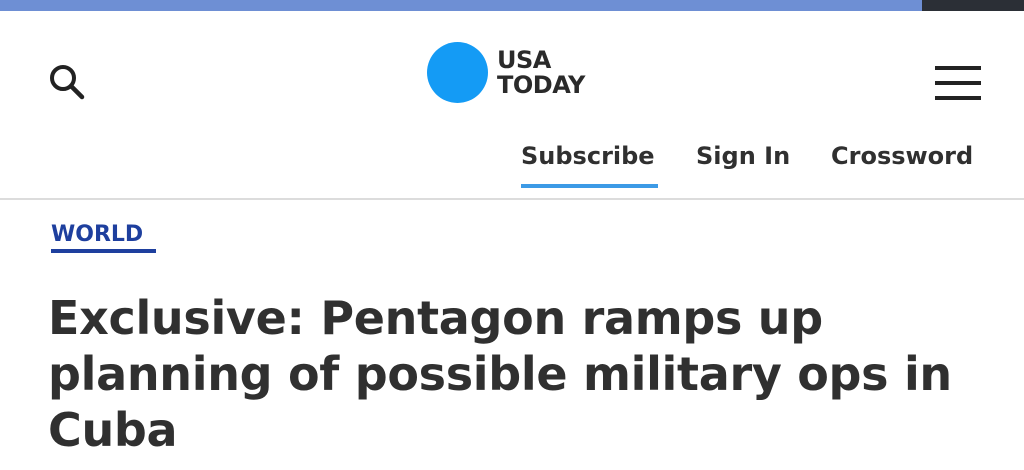 The height and width of the screenshot is (470, 1024). What do you see at coordinates (541, 84) in the screenshot?
I see `logo-line-2: TODAY` at bounding box center [541, 84].